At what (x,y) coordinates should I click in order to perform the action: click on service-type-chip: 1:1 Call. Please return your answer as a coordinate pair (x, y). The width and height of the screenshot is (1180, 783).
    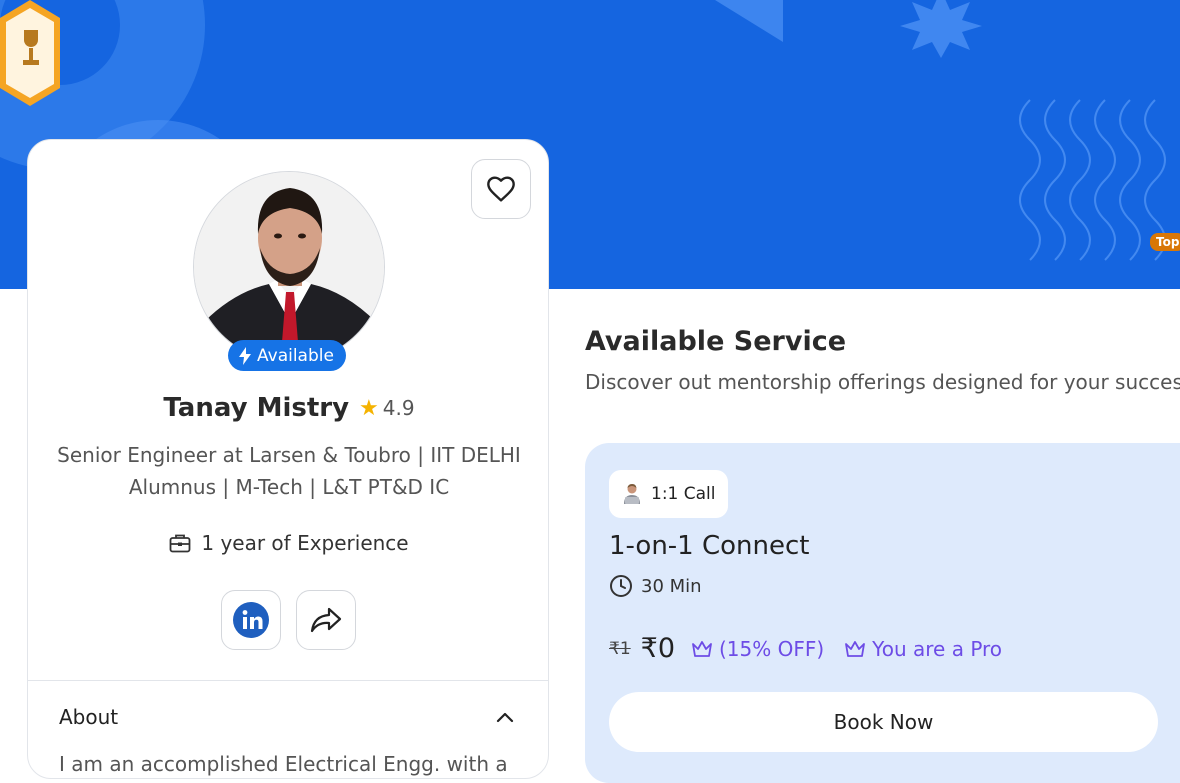
    Looking at the image, I should click on (668, 494).